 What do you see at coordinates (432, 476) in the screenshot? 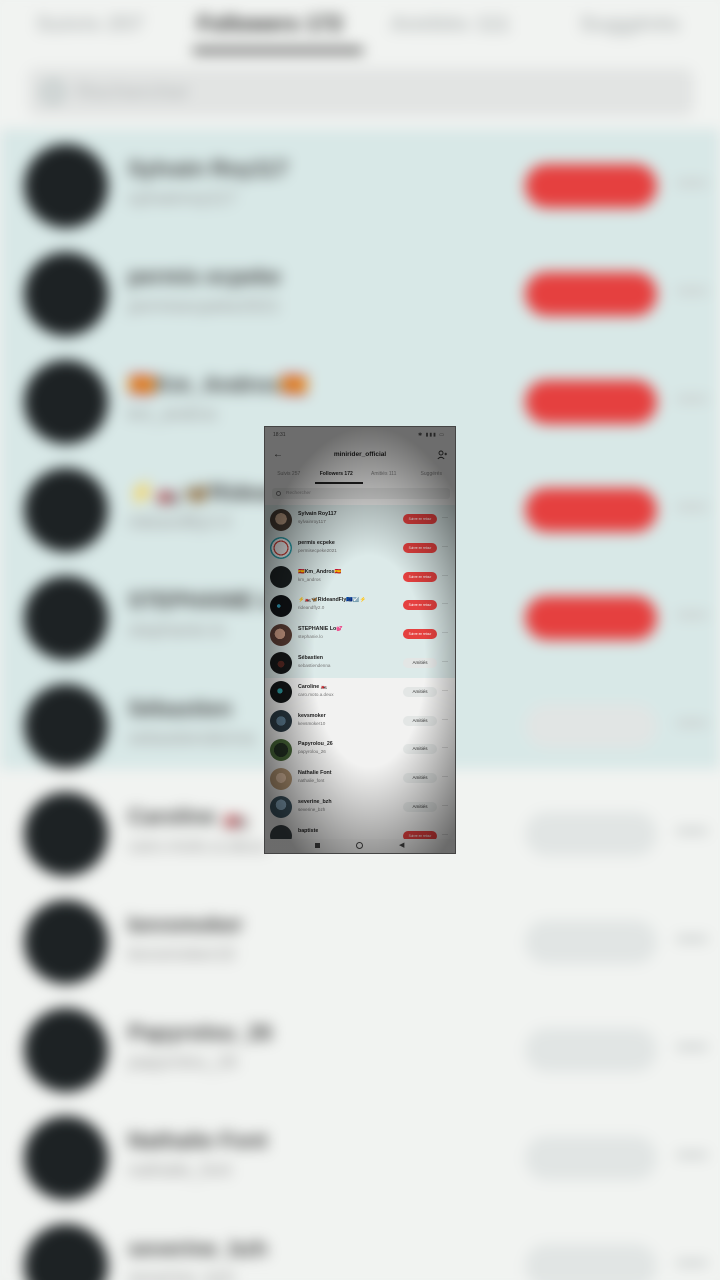
I see `tab-suggested: Suggérés` at bounding box center [432, 476].